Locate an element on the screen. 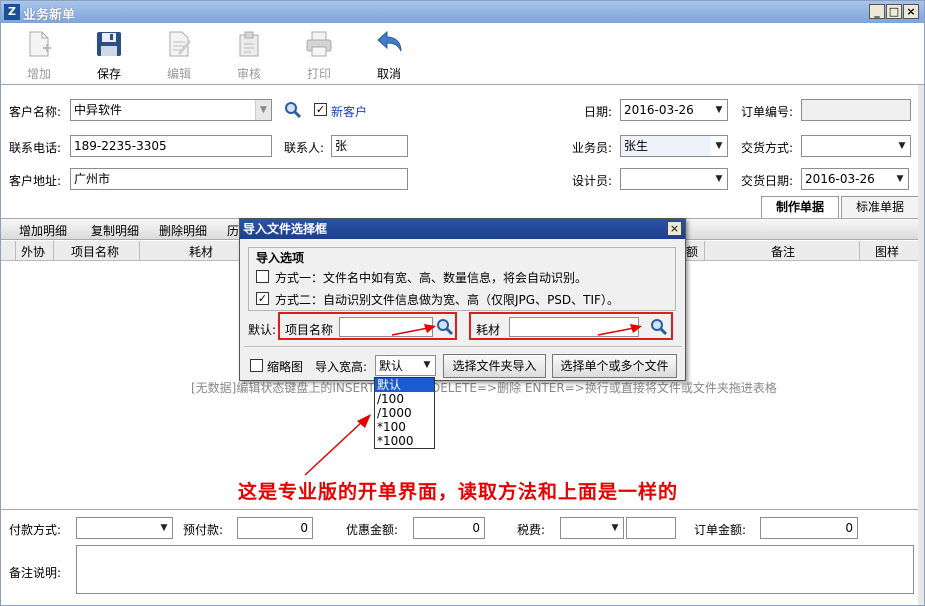 This screenshot has height=606, width=925. dialog-title-bar: 导入文件选择框 is located at coordinates (462, 229).